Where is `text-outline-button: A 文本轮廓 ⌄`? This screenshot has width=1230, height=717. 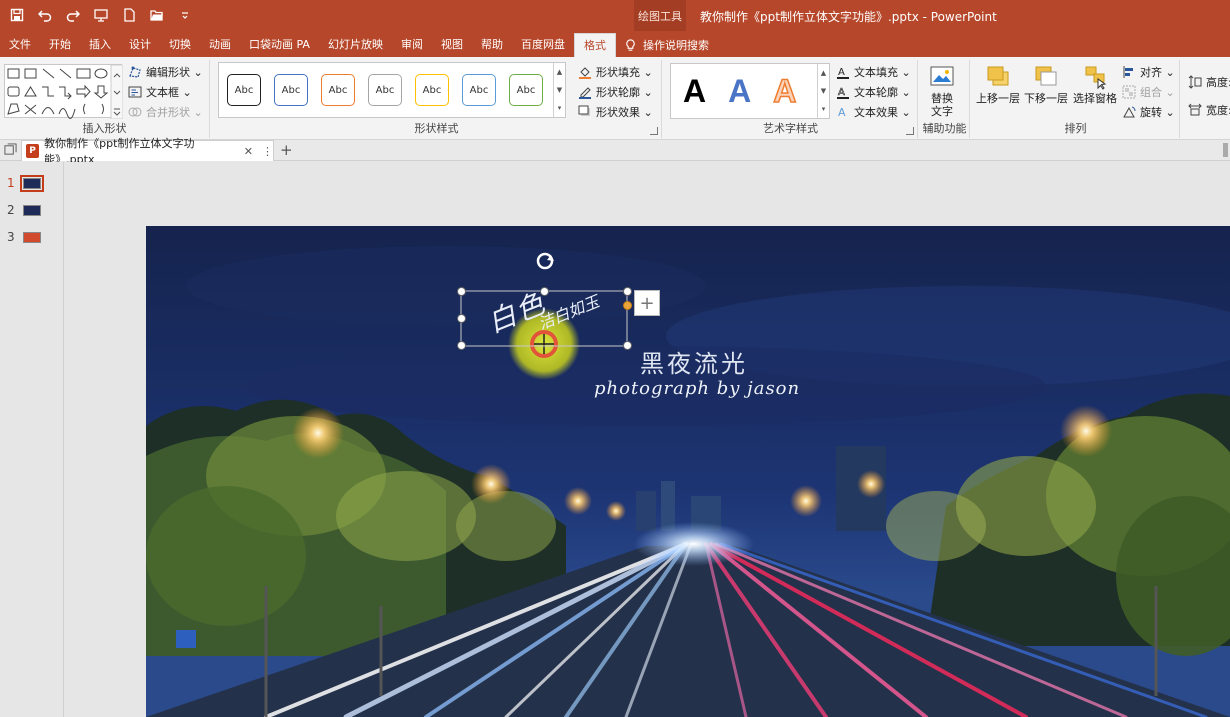 text-outline-button: A 文本轮廓 ⌄ is located at coordinates (873, 92).